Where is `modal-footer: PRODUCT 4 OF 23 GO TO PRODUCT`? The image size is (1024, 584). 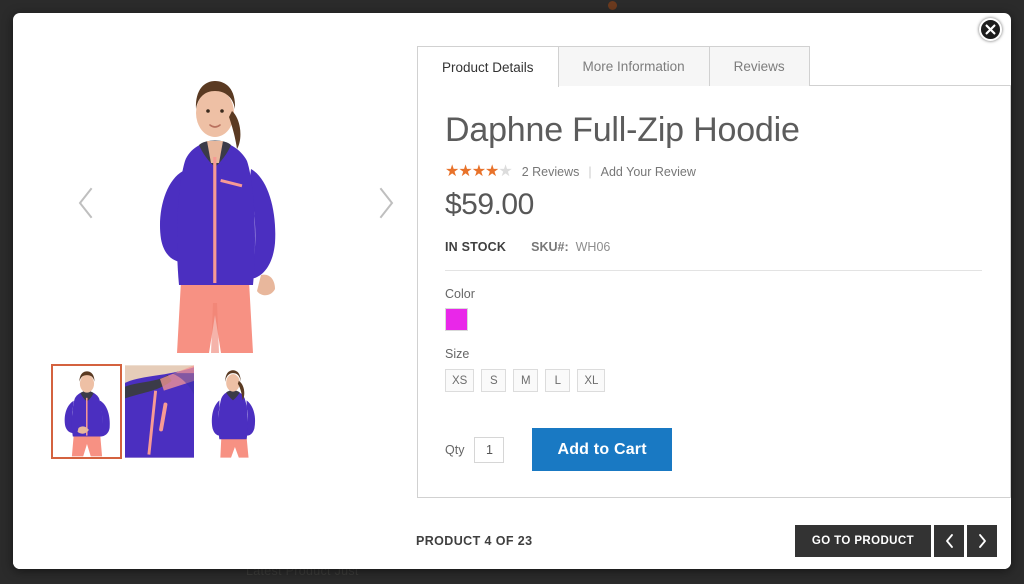
modal-footer: PRODUCT 4 OF 23 GO TO PRODUCT is located at coordinates (512, 541).